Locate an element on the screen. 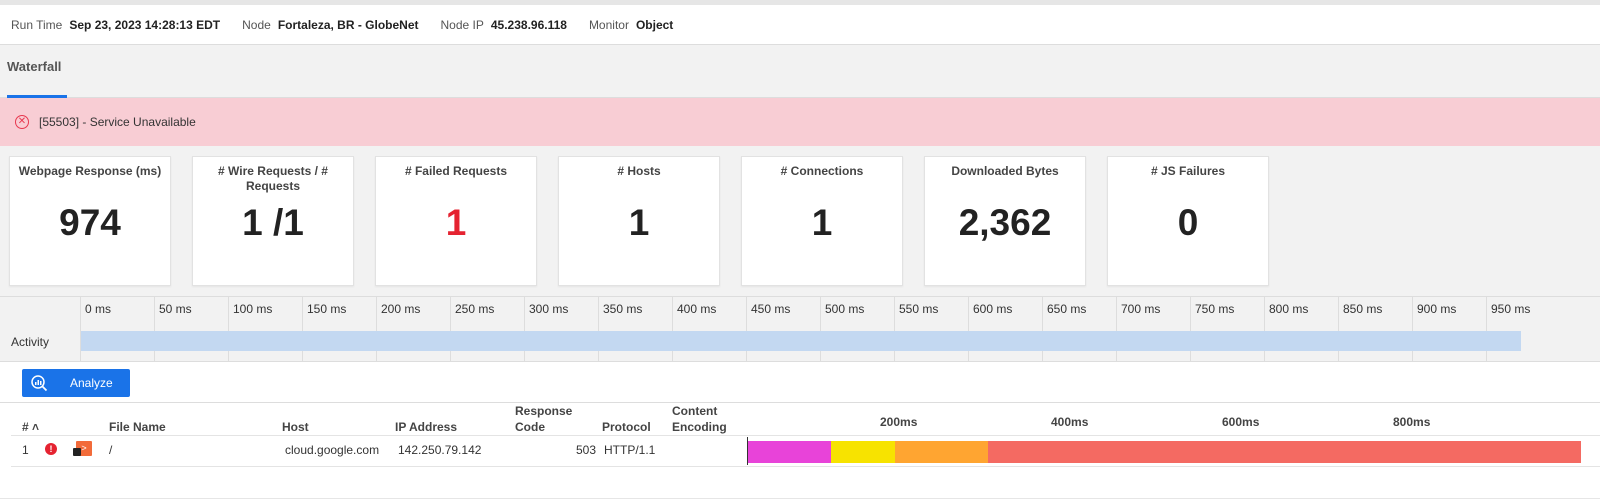 This screenshot has height=499, width=1600. analyze-chart-icon is located at coordinates (39, 383).